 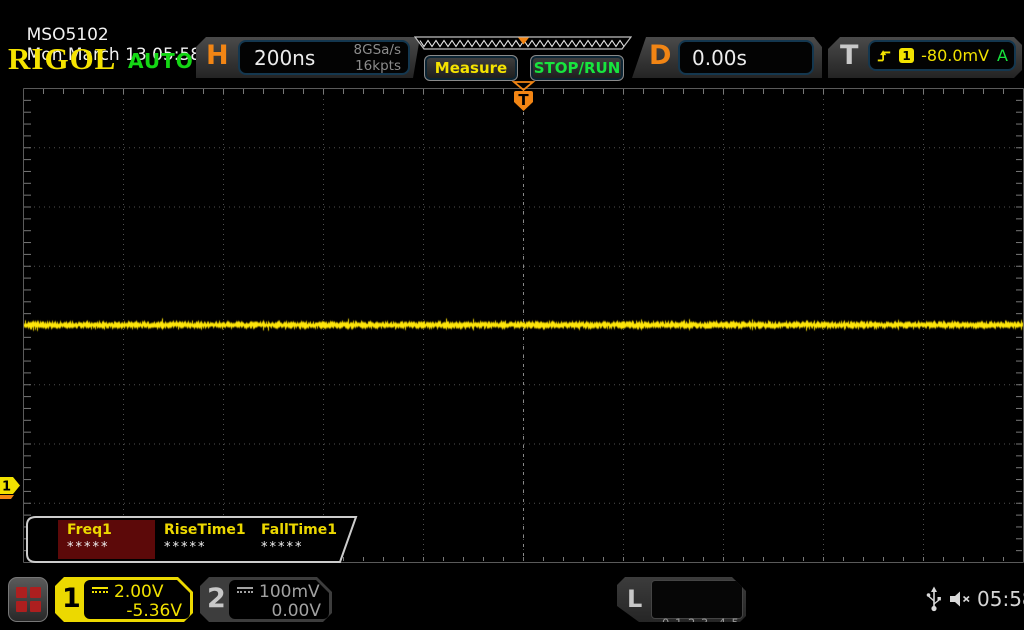 I want to click on speaker-muted-icon, so click(x=960, y=599).